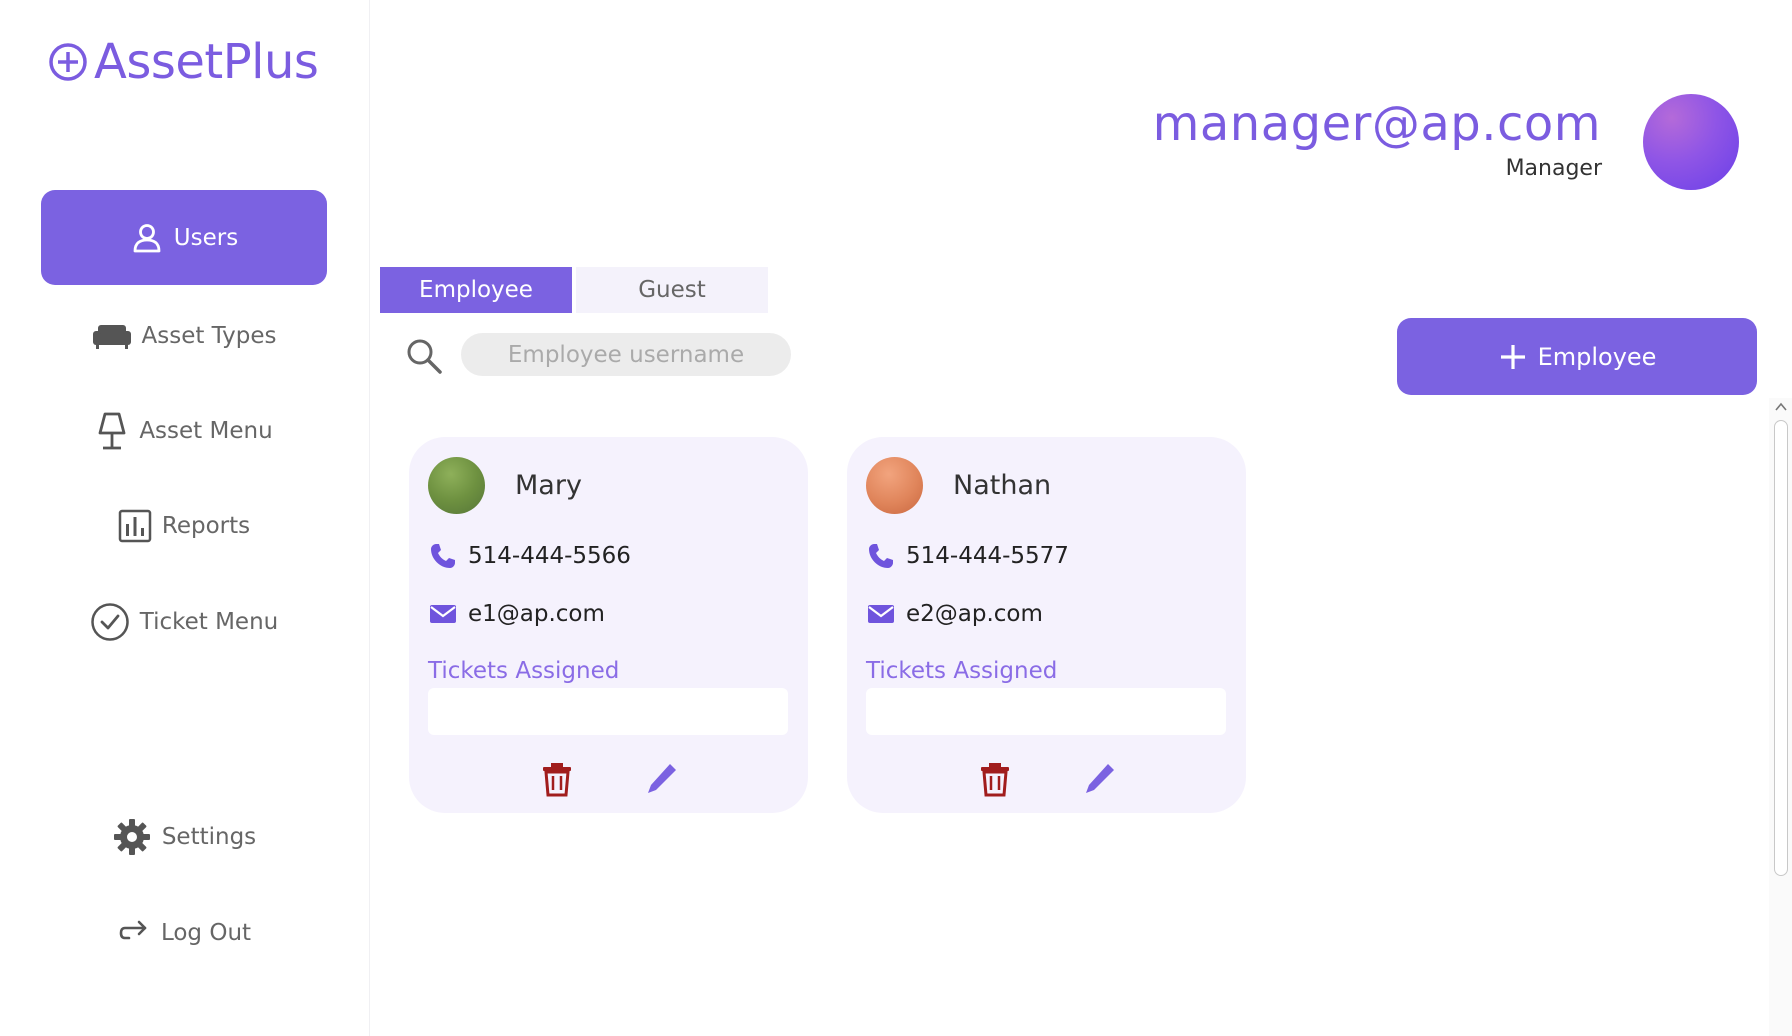 The width and height of the screenshot is (1792, 1036). I want to click on employee-email-row: e1@ap.com, so click(516, 614).